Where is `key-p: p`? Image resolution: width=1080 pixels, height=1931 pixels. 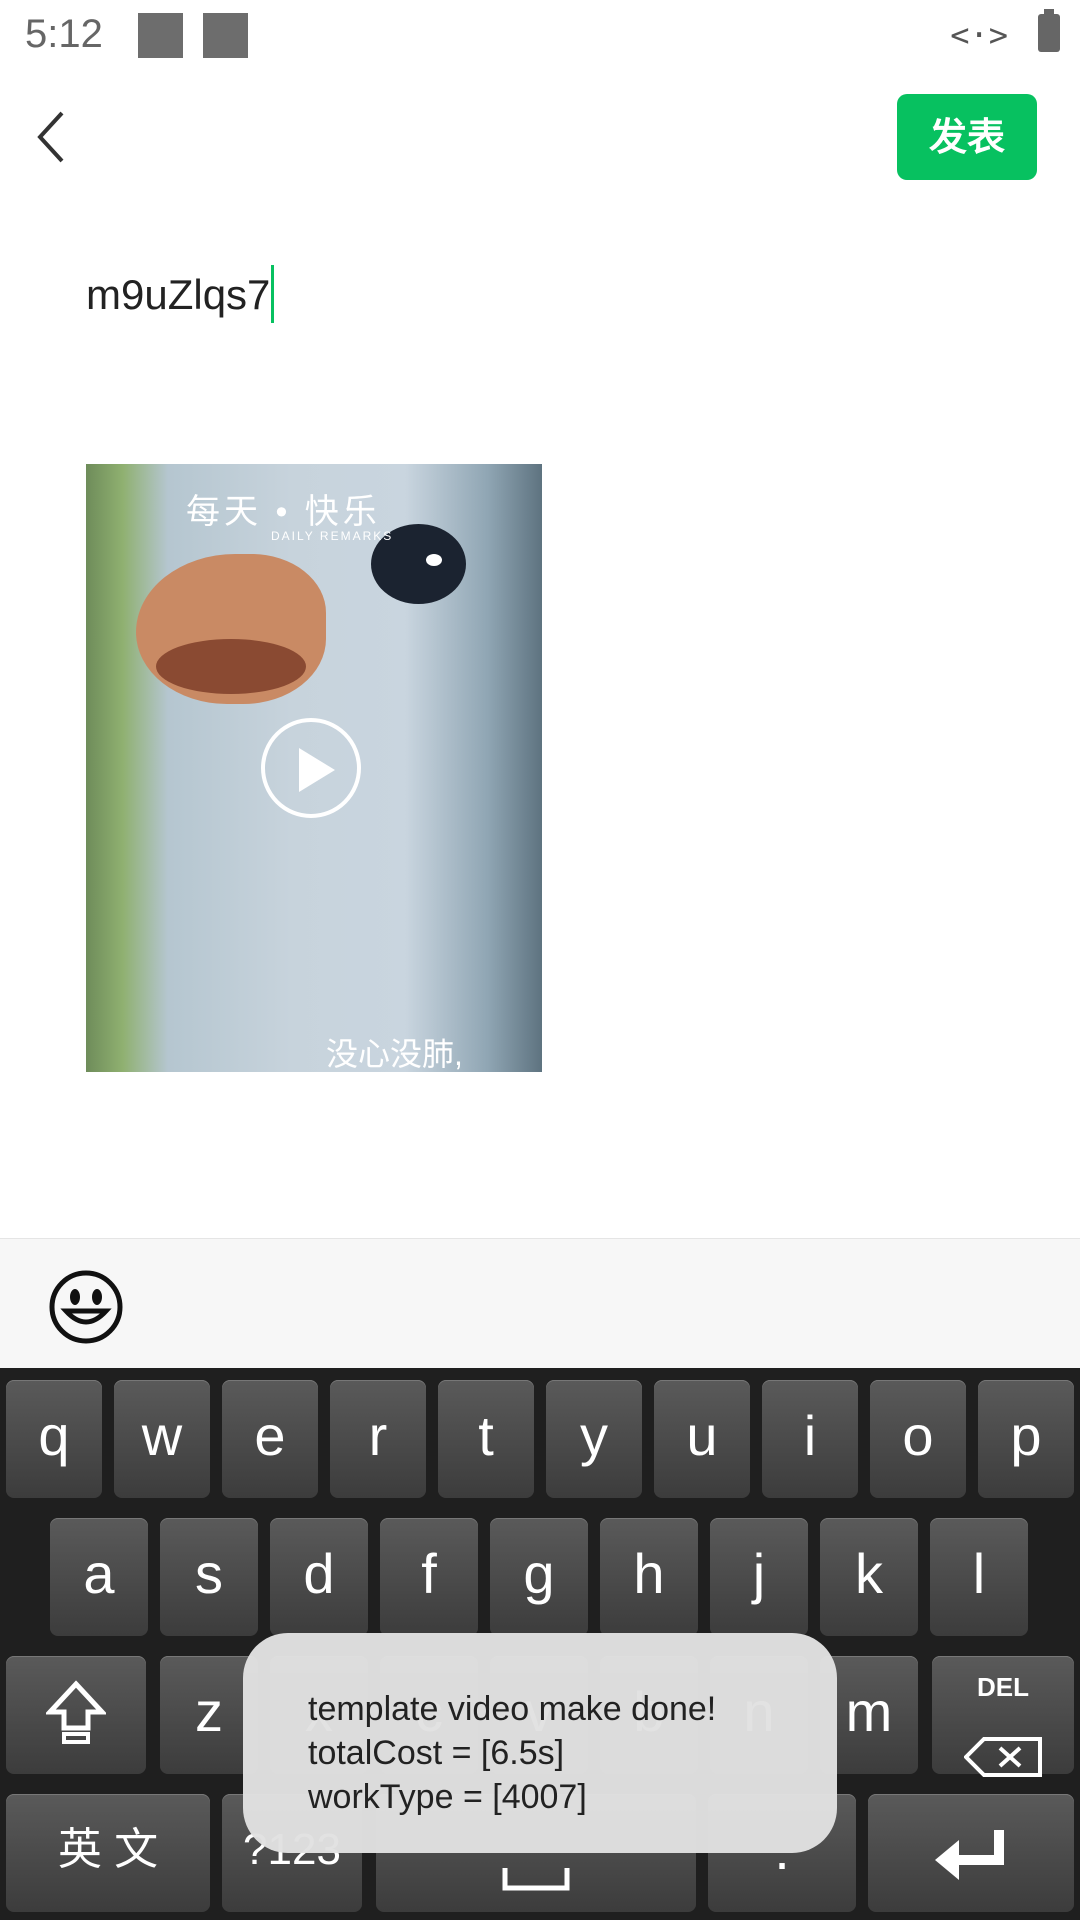 key-p: p is located at coordinates (1026, 1439).